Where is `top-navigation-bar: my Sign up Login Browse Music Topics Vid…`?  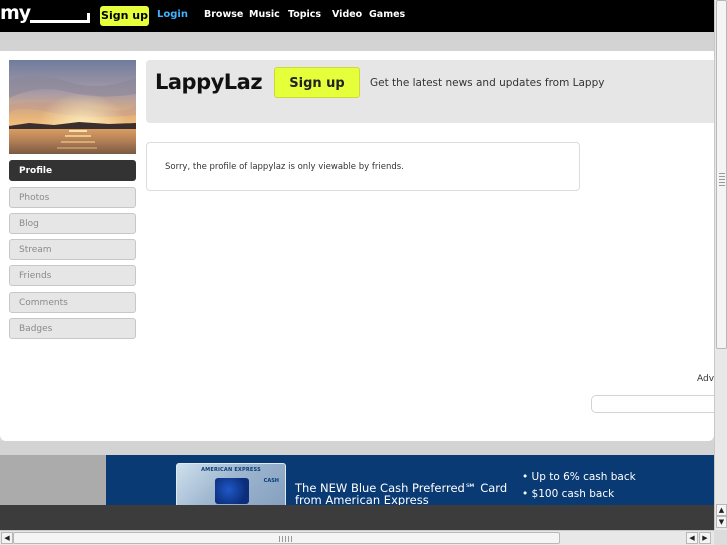 top-navigation-bar: my Sign up Login Browse Music Topics Vid… is located at coordinates (363, 16).